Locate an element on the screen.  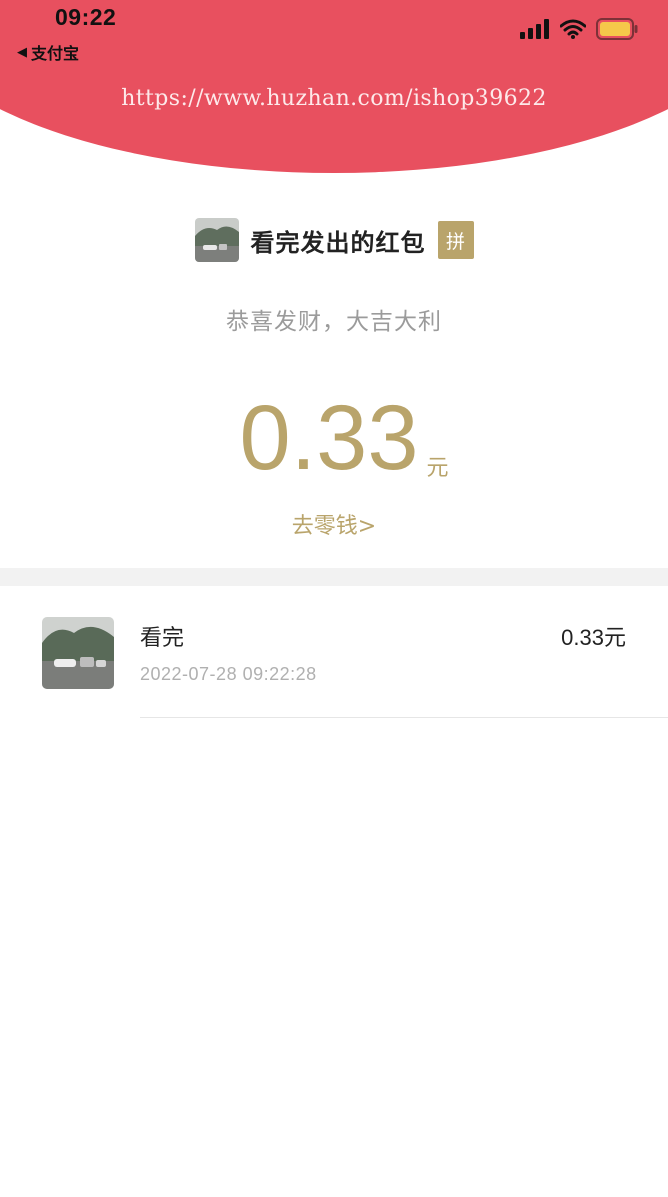
watermark-url: https://www.huzhan.com/ishop39622 is located at coordinates (334, 98).